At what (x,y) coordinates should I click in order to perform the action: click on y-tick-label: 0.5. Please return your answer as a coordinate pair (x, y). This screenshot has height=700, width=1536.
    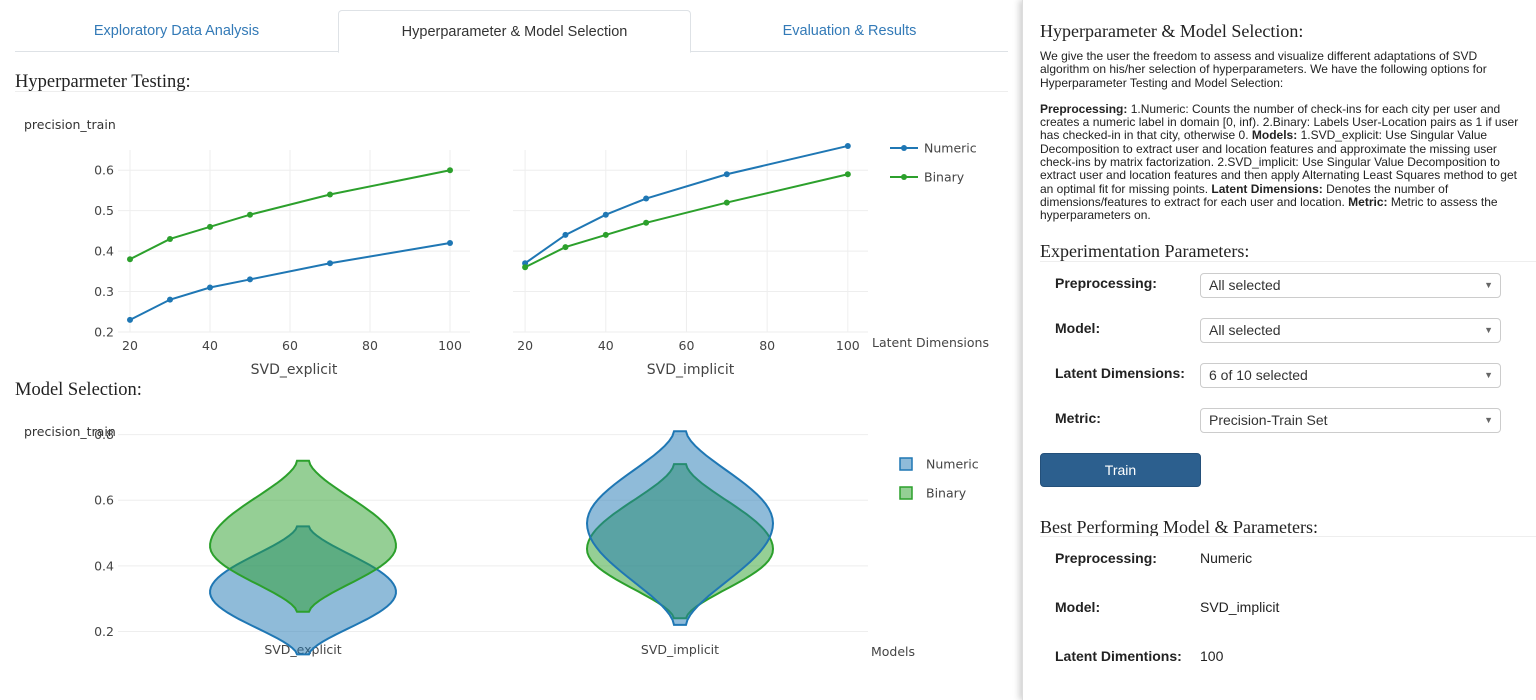
    Looking at the image, I should click on (104, 210).